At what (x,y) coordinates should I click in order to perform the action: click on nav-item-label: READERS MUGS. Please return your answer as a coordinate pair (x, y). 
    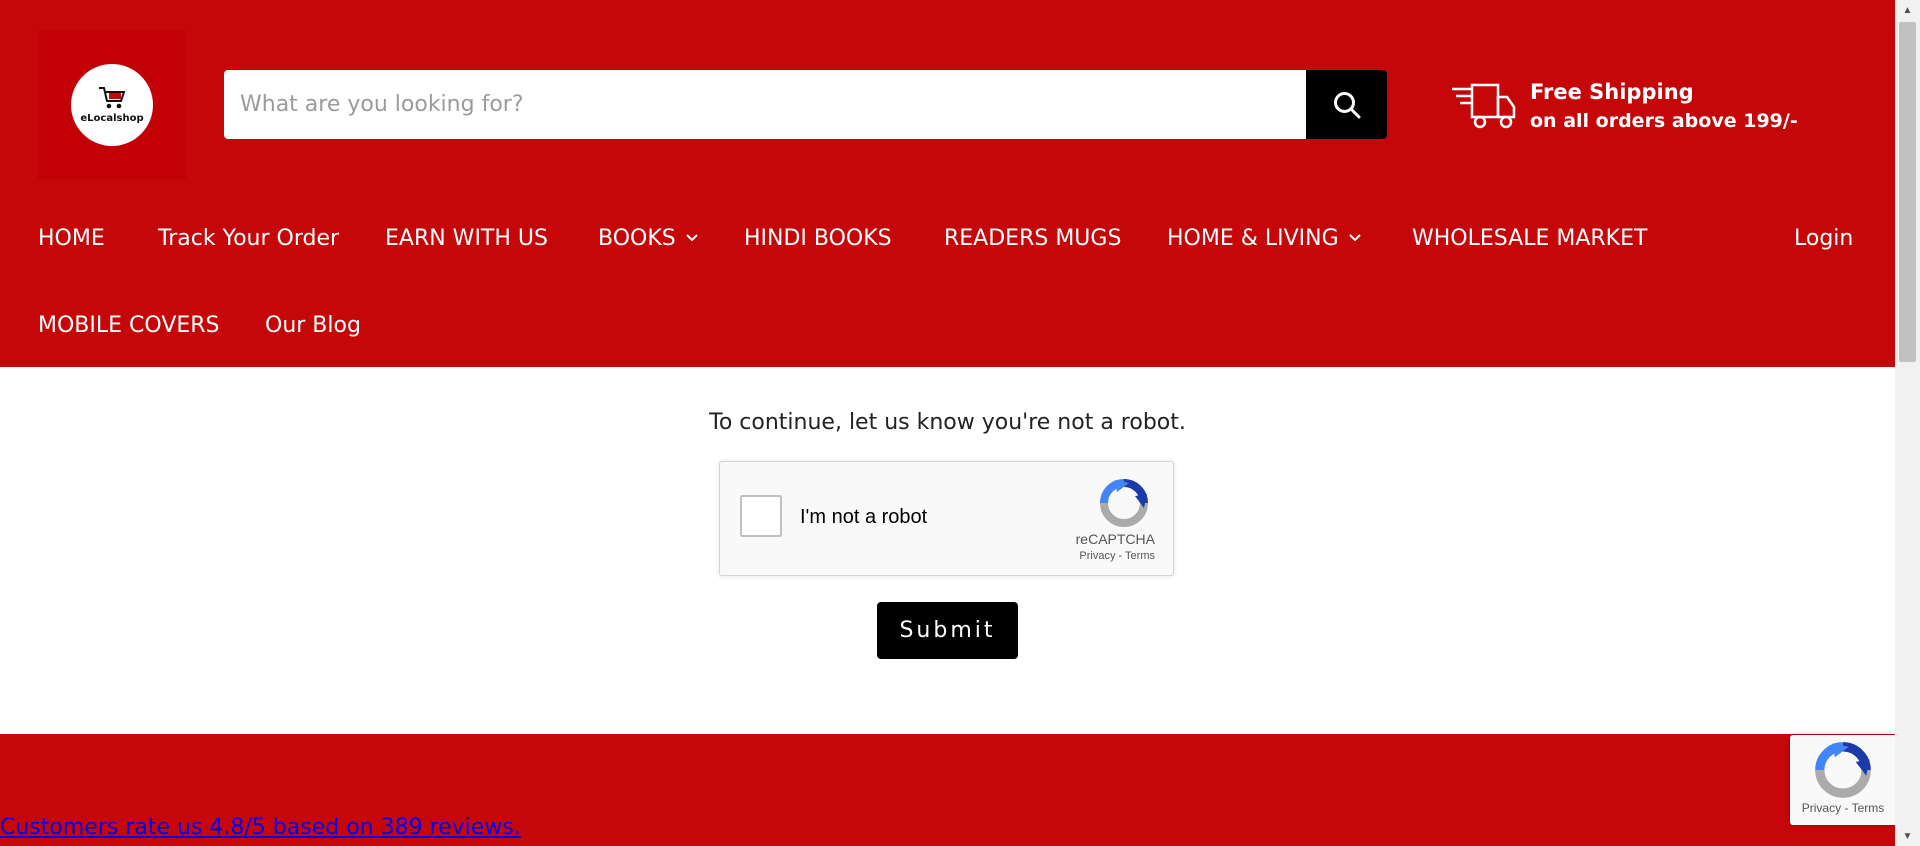
    Looking at the image, I should click on (1033, 238).